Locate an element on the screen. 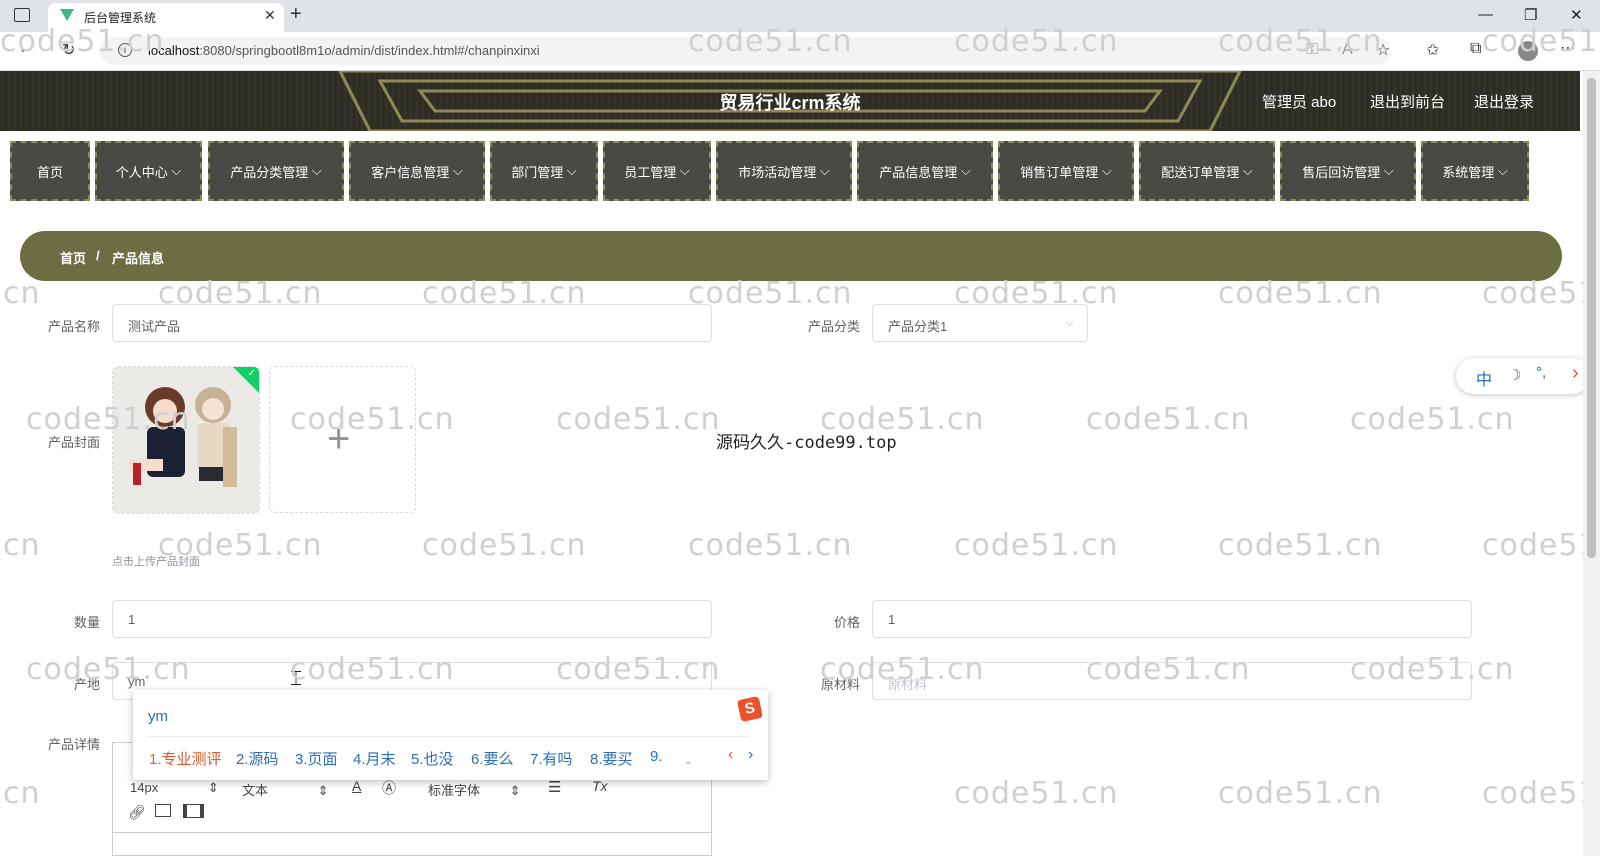  video-icon is located at coordinates (193, 811).